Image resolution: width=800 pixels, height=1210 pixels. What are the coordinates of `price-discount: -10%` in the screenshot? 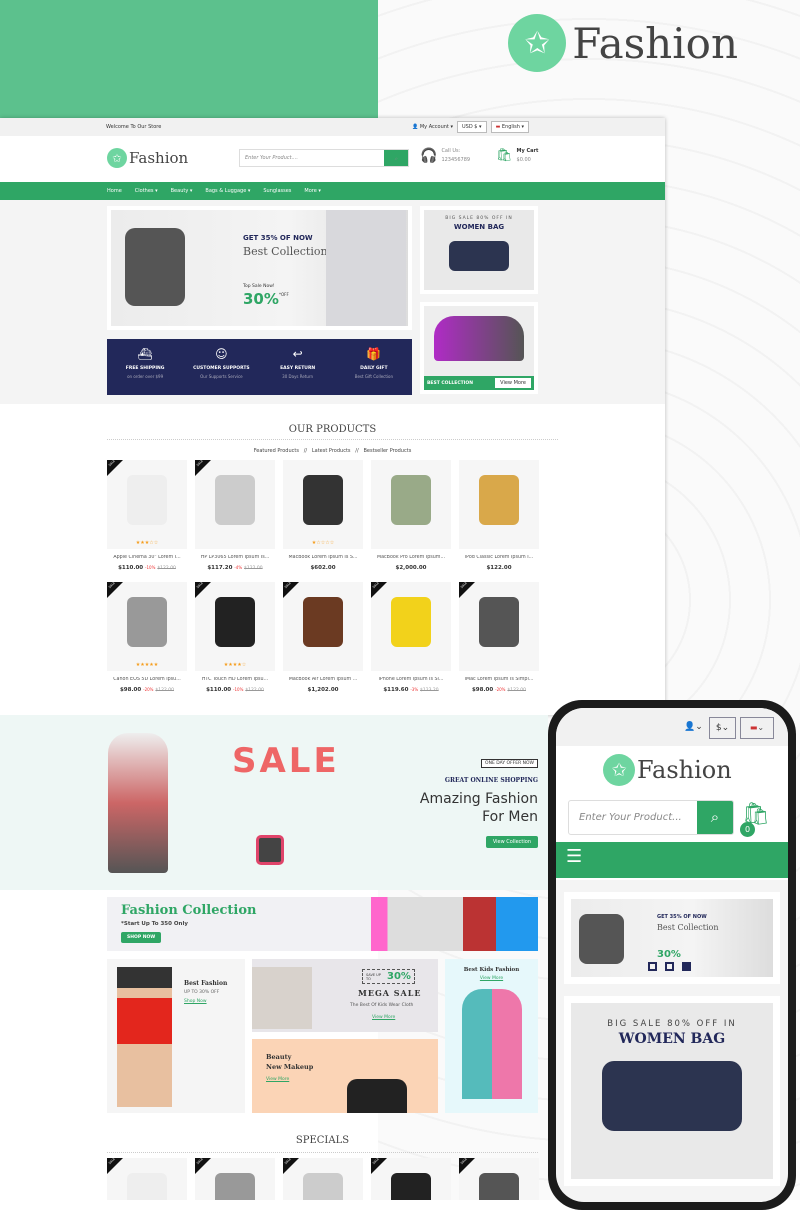 It's located at (150, 567).